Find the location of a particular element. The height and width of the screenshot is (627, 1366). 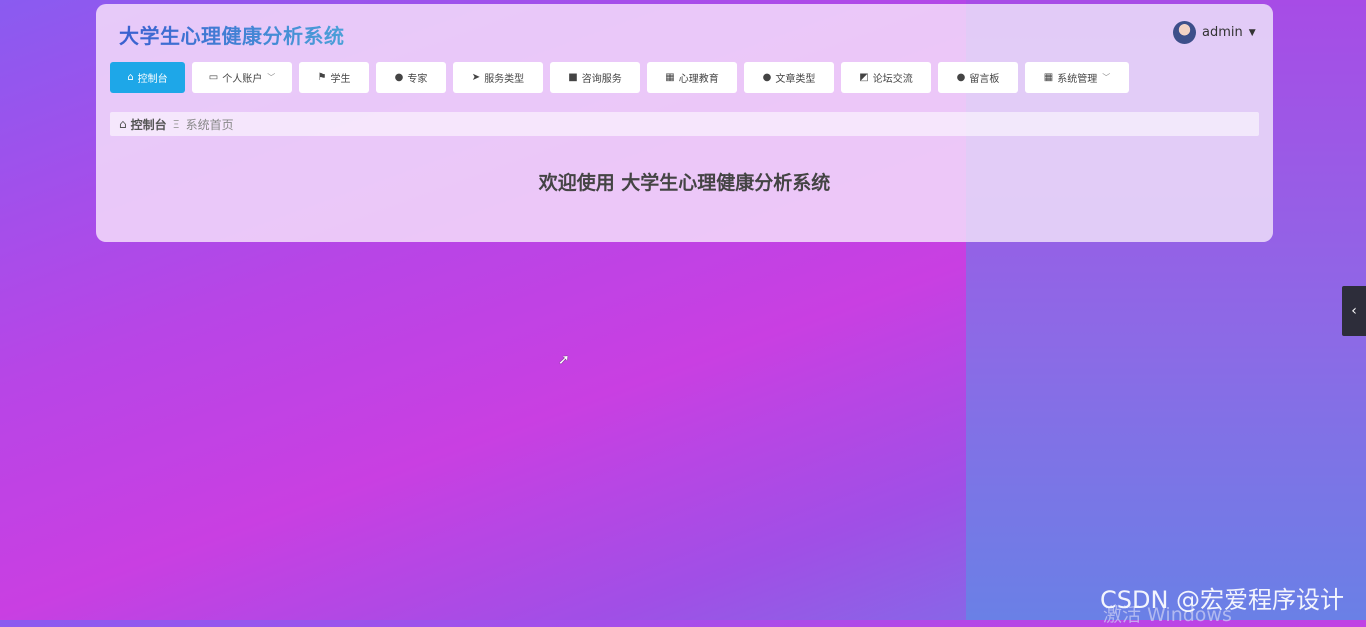

nav-item-consulting: ■ 咨询服务 is located at coordinates (595, 77).